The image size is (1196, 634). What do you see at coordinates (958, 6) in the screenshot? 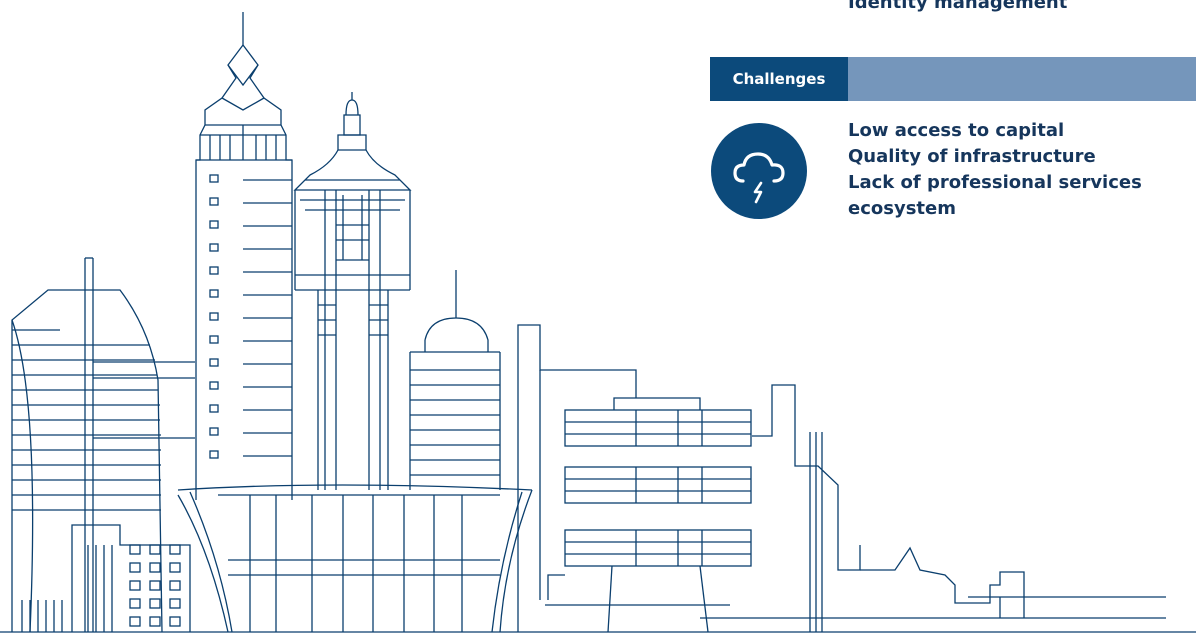
I see `previous-item-text: Identity management` at bounding box center [958, 6].